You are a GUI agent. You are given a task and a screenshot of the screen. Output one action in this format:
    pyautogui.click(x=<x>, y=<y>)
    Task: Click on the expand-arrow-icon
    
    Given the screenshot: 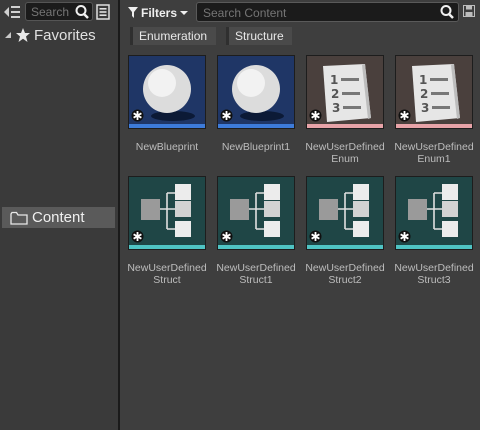 What is the action you would take?
    pyautogui.click(x=8, y=35)
    